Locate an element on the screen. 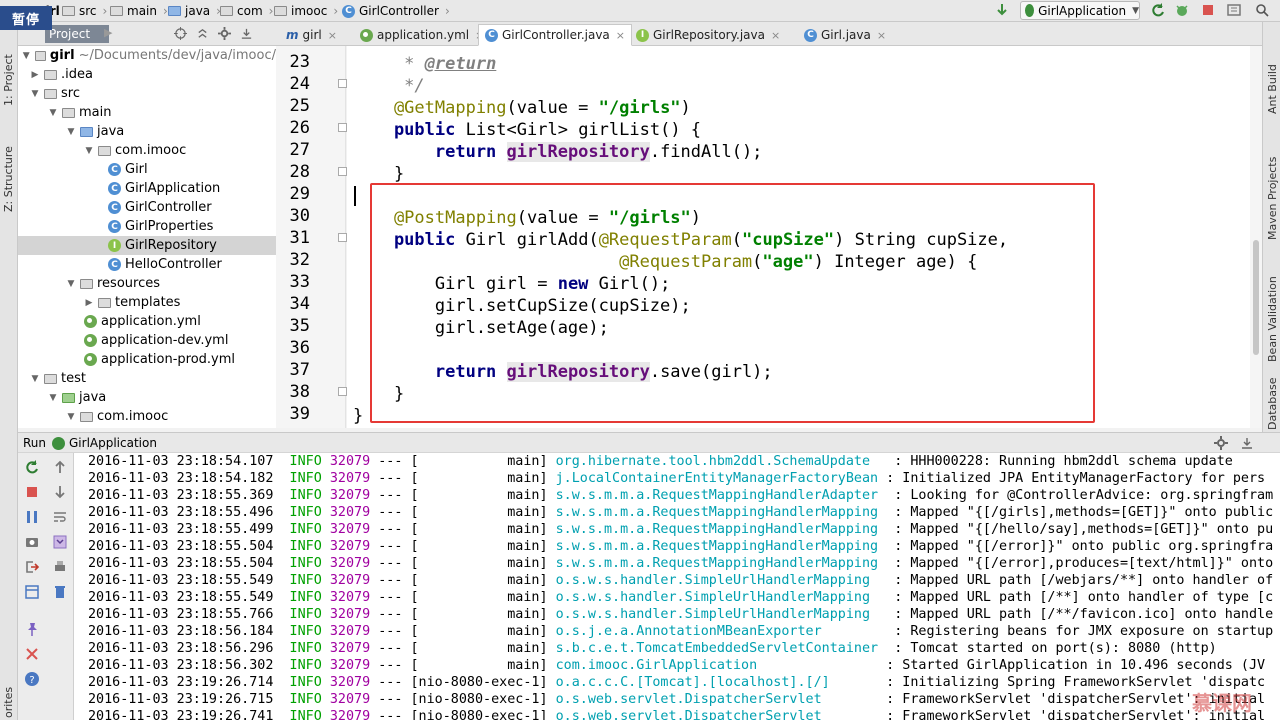  tree-item: ▼ test is located at coordinates (147, 378).